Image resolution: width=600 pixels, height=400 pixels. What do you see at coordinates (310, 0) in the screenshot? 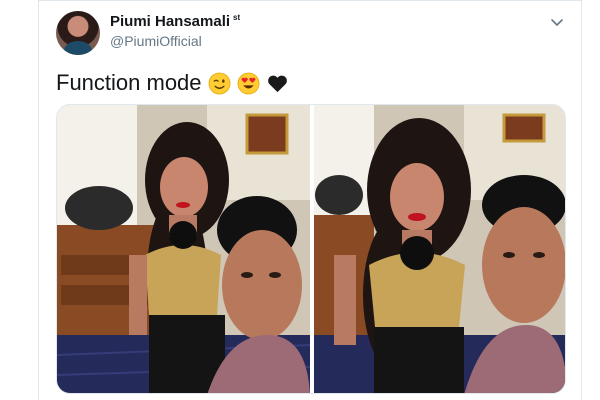
I see `divider` at bounding box center [310, 0].